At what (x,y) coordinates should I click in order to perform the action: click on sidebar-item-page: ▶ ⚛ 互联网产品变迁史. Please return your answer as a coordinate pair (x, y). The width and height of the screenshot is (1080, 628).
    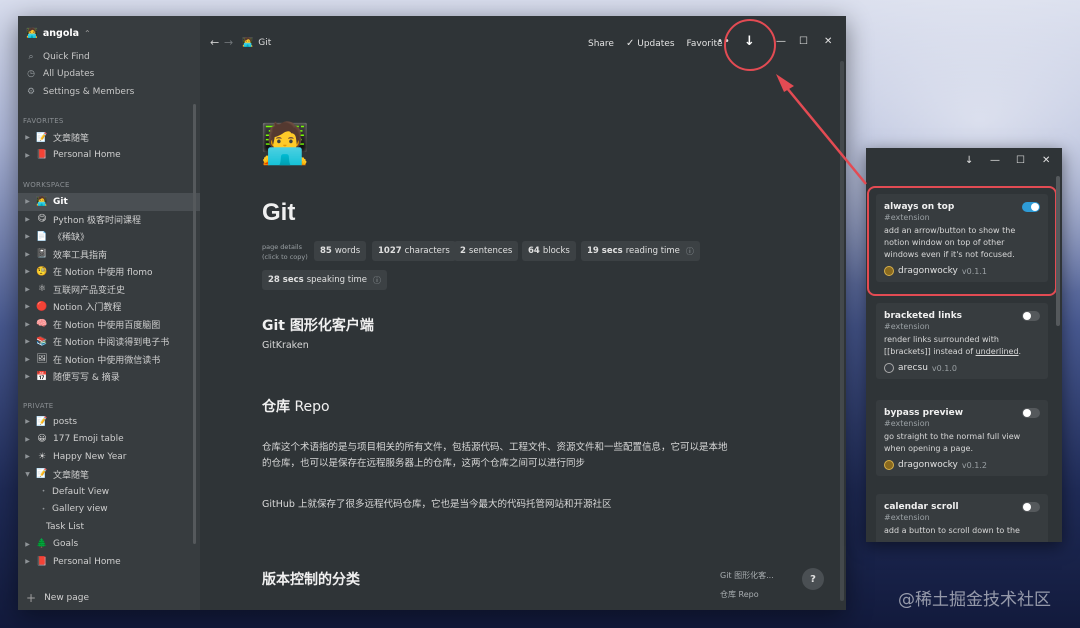
    Looking at the image, I should click on (109, 290).